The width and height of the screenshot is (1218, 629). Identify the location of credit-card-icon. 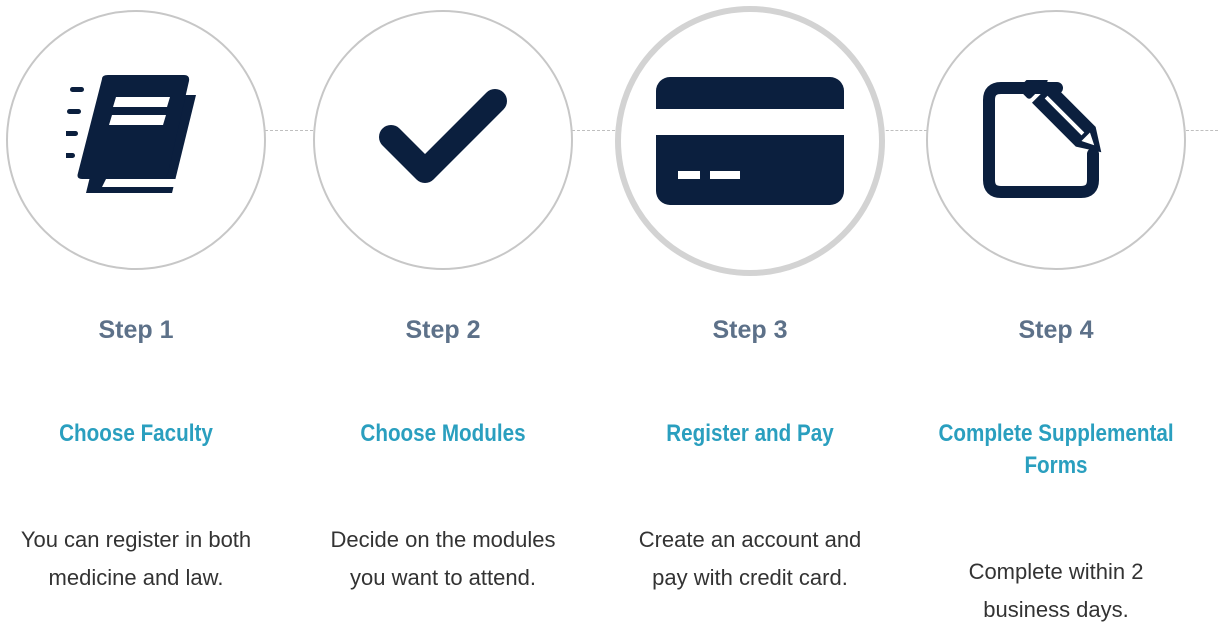
(750, 141).